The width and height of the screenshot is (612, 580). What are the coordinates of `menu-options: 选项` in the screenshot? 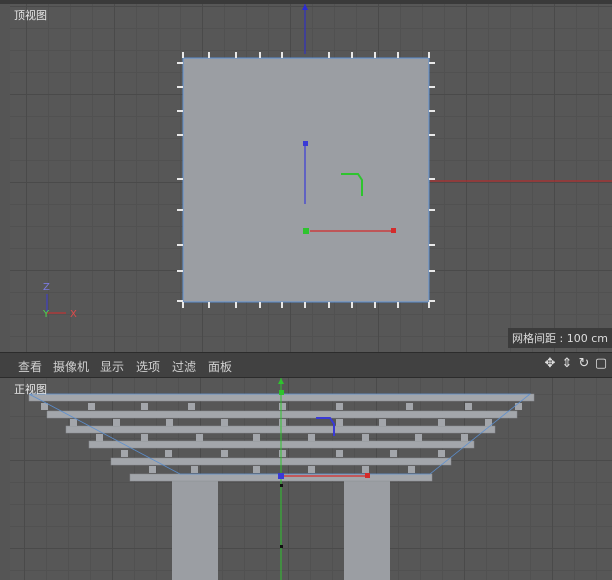 It's located at (148, 366).